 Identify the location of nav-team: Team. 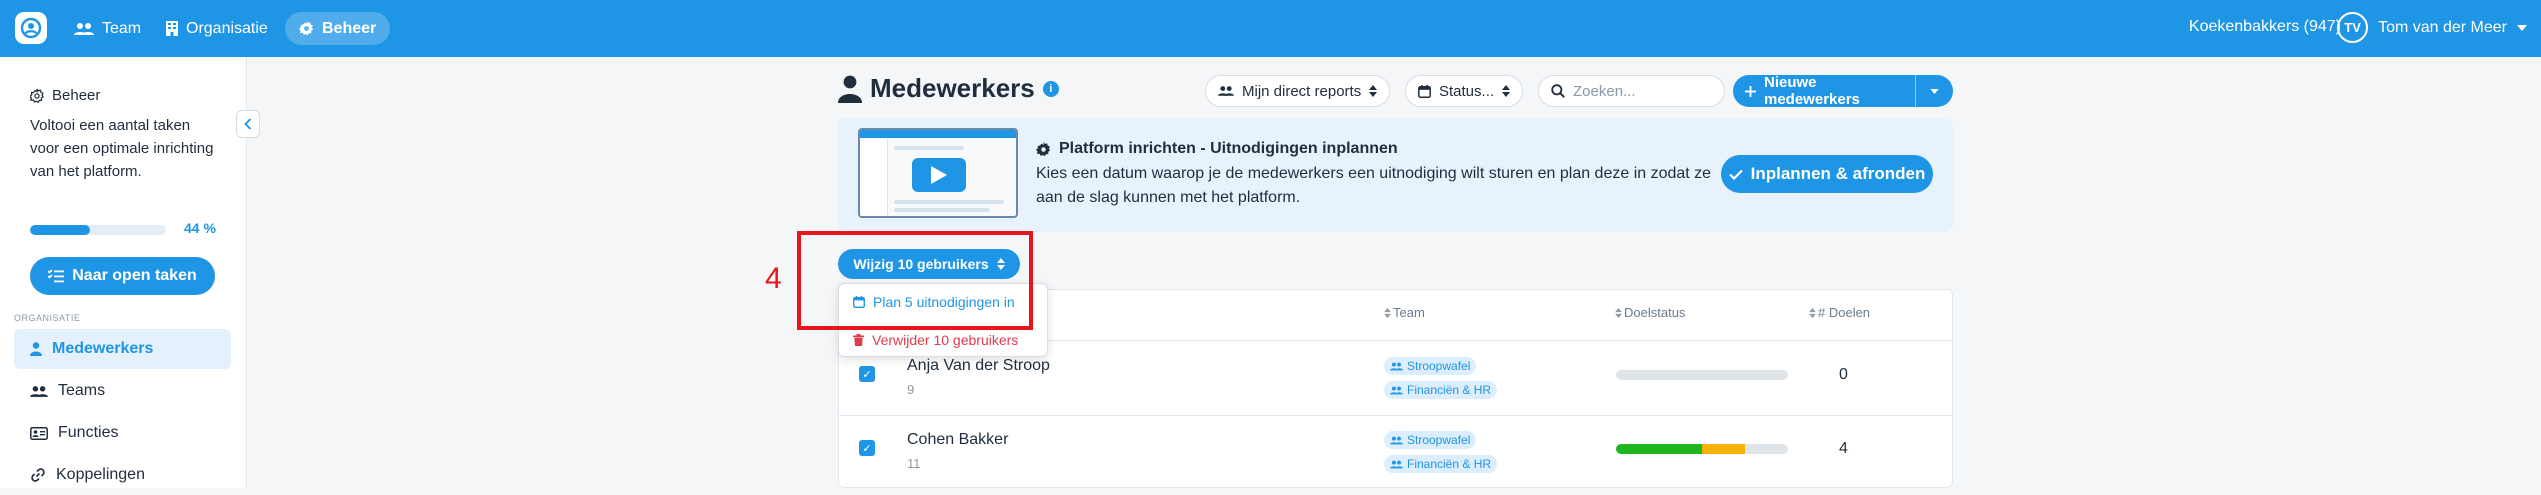
(107, 28).